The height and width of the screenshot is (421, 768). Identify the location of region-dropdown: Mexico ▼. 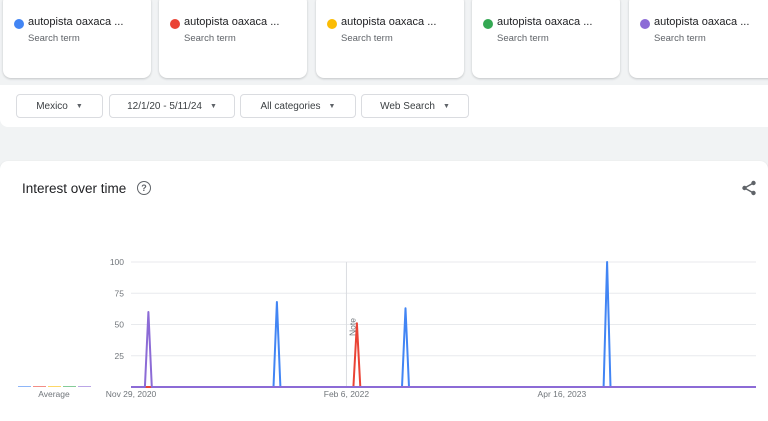
(59, 106).